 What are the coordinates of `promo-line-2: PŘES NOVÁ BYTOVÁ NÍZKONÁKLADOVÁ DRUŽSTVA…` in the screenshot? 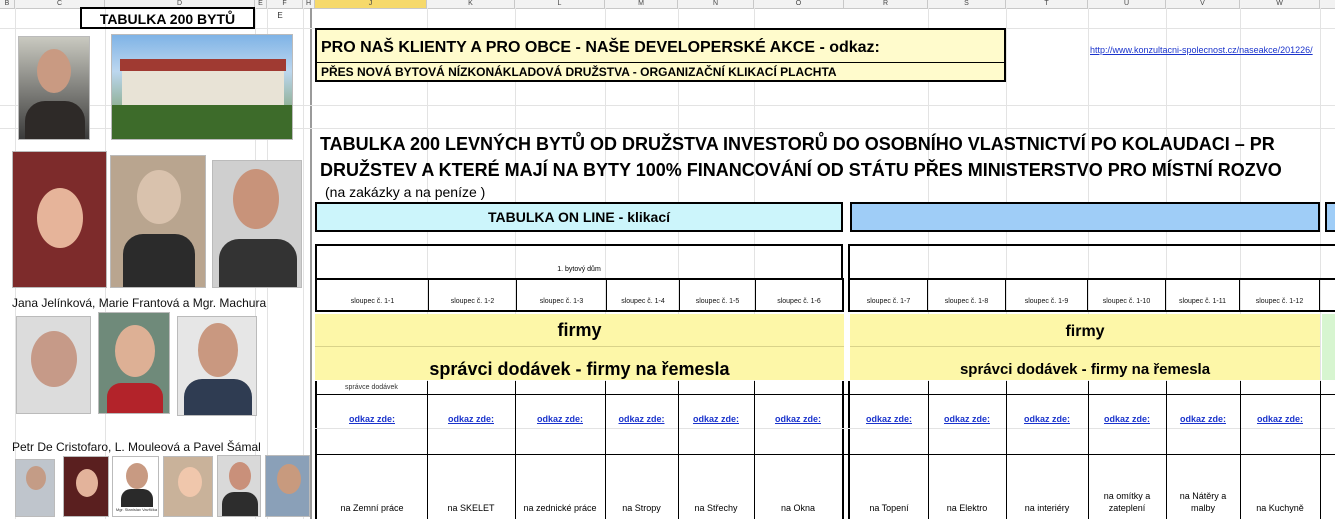 It's located at (579, 72).